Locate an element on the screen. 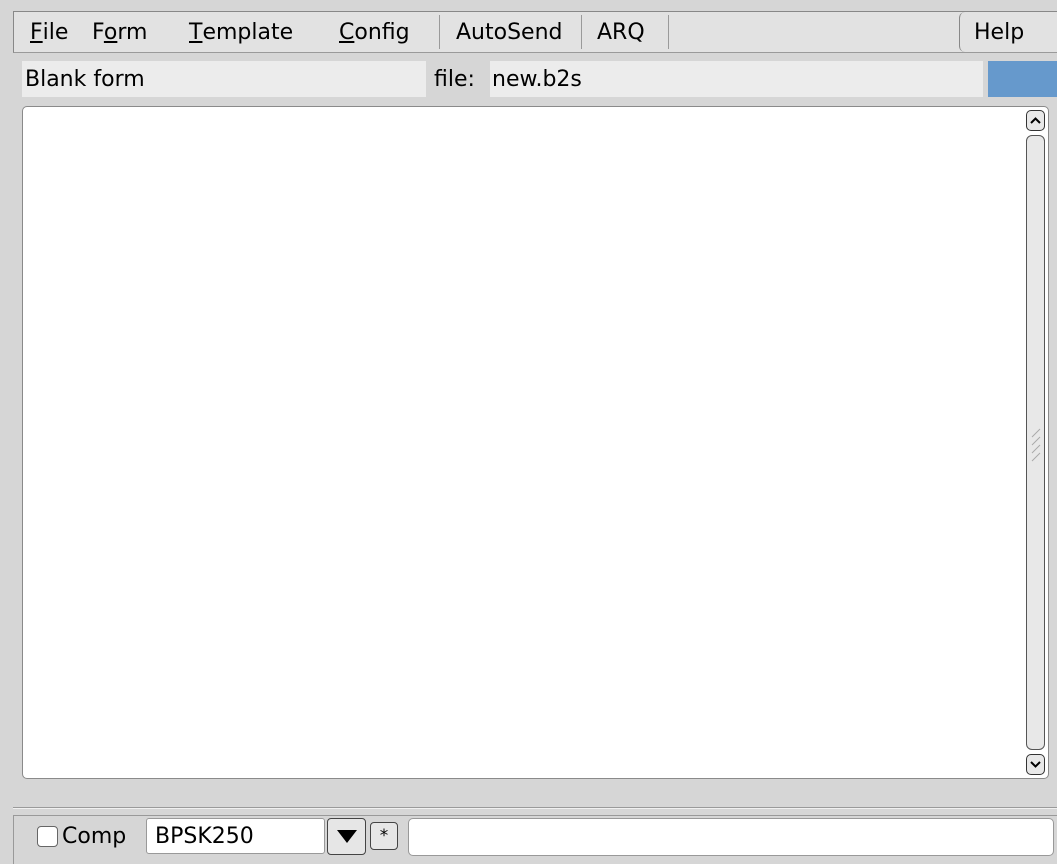 This screenshot has width=1057, height=864. menu-form-text: F is located at coordinates (98, 32).